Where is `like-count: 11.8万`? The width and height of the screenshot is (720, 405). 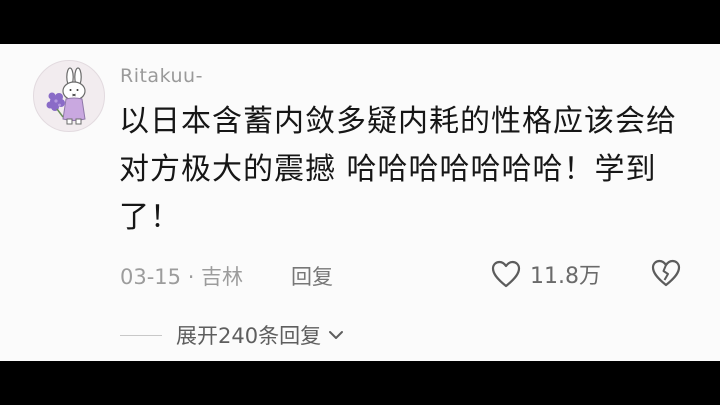
like-count: 11.8万 is located at coordinates (565, 276).